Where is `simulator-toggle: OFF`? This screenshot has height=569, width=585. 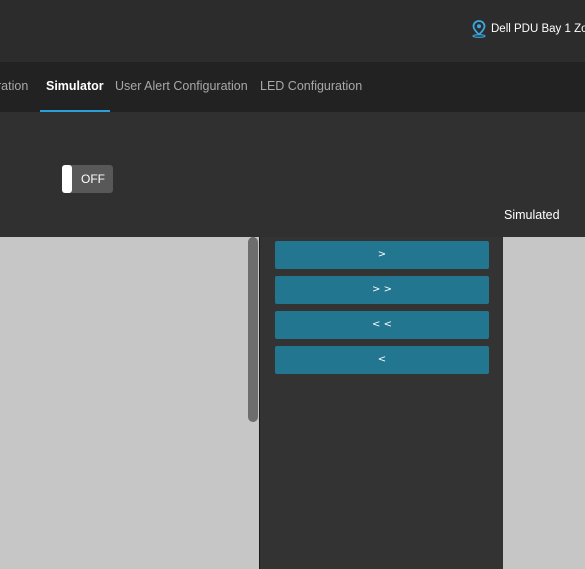 simulator-toggle: OFF is located at coordinates (87, 179).